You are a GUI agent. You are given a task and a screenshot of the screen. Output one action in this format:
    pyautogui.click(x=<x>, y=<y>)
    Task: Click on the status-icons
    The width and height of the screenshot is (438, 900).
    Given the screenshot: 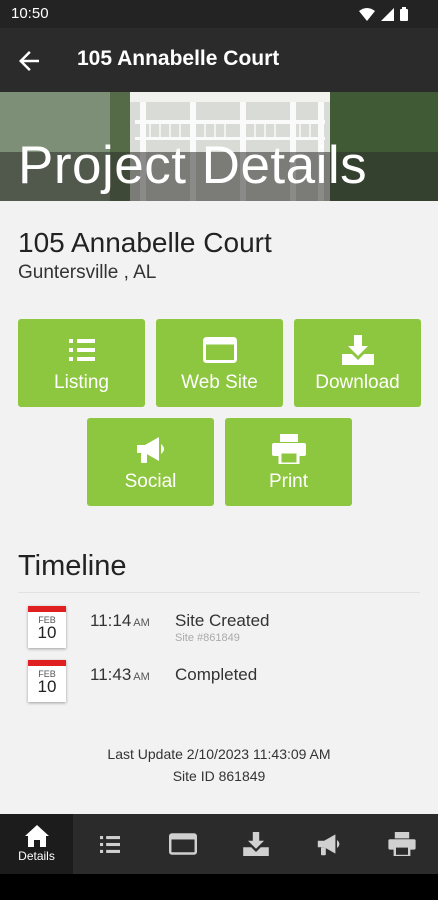 What is the action you would take?
    pyautogui.click(x=383, y=14)
    